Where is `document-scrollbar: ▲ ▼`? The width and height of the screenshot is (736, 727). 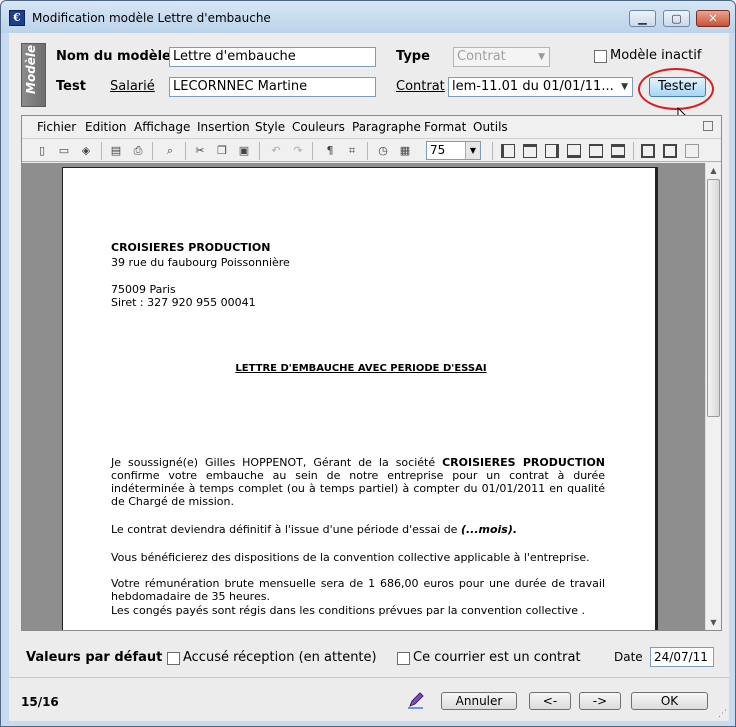 document-scrollbar: ▲ ▼ is located at coordinates (713, 396).